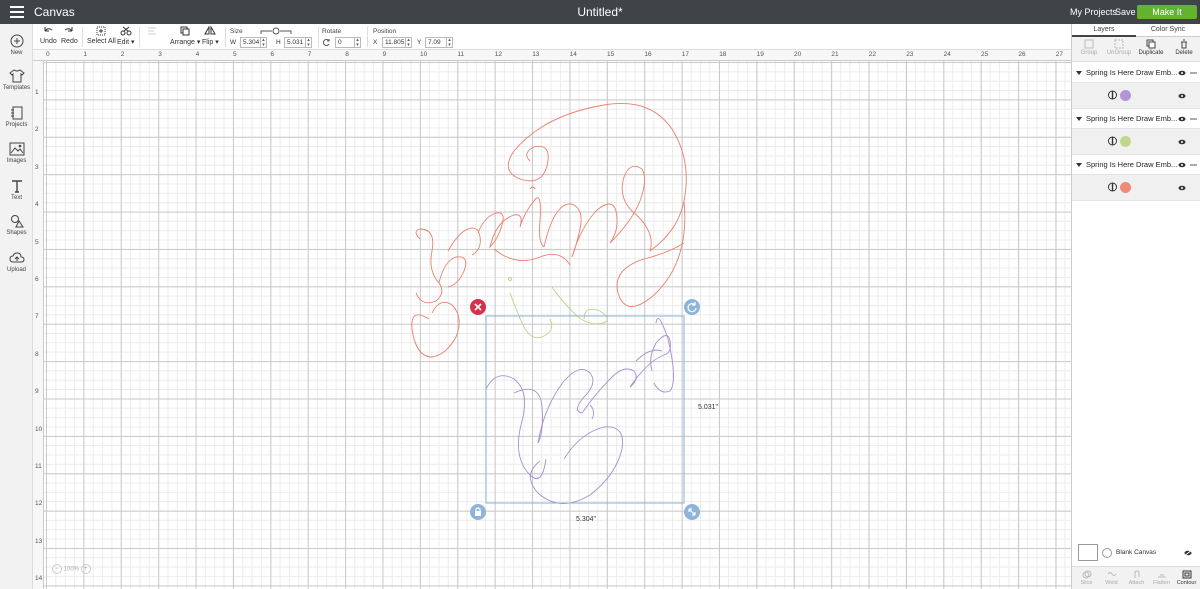  What do you see at coordinates (48, 35) in the screenshot?
I see `undo-button: Undo` at bounding box center [48, 35].